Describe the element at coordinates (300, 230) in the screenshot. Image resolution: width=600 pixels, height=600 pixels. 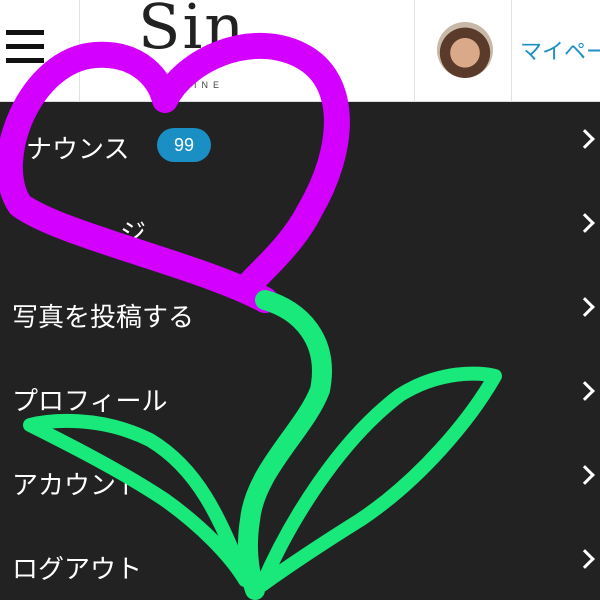
I see `menu-item-messages: ジ` at that location.